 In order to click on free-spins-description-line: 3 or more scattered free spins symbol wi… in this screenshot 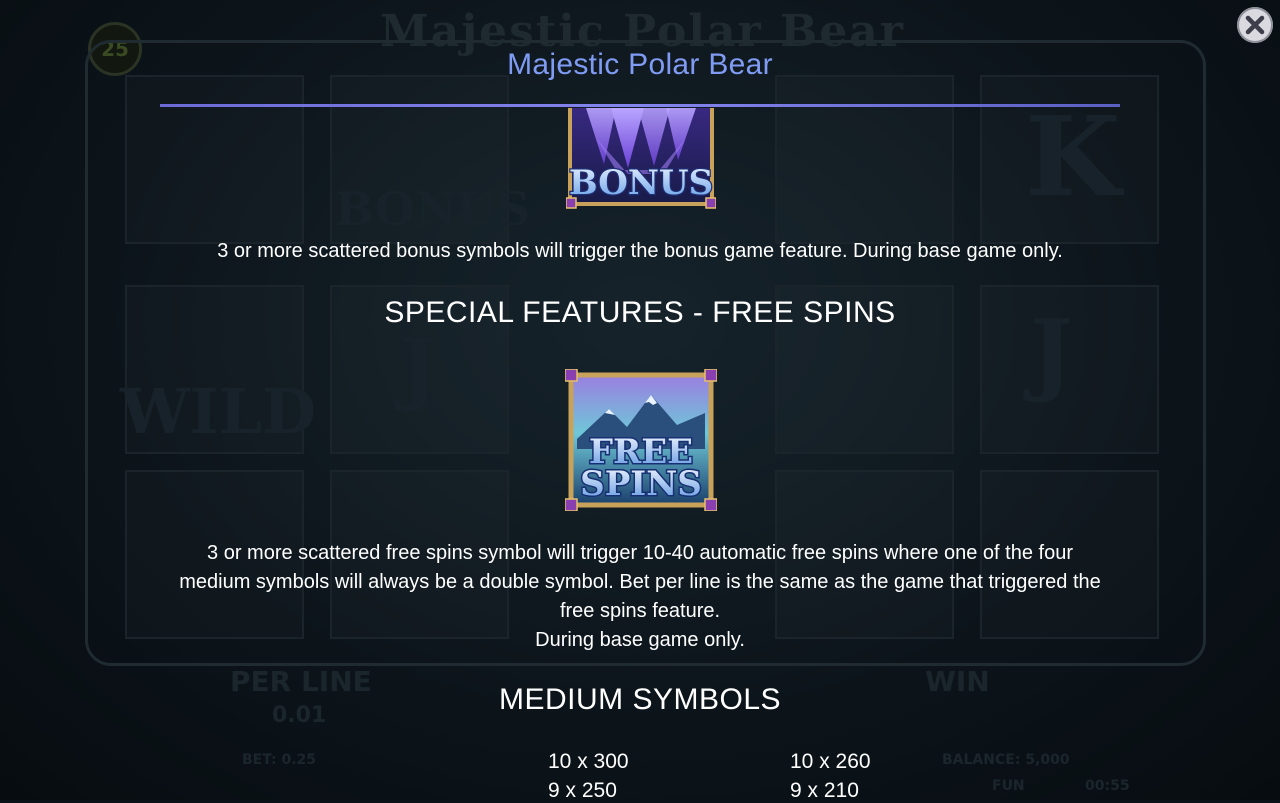, I will do `click(640, 553)`.